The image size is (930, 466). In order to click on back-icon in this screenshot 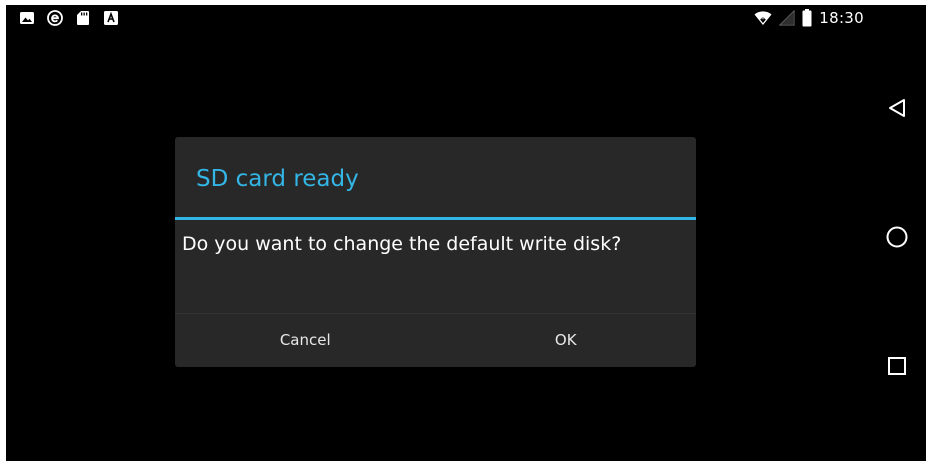, I will do `click(897, 108)`.